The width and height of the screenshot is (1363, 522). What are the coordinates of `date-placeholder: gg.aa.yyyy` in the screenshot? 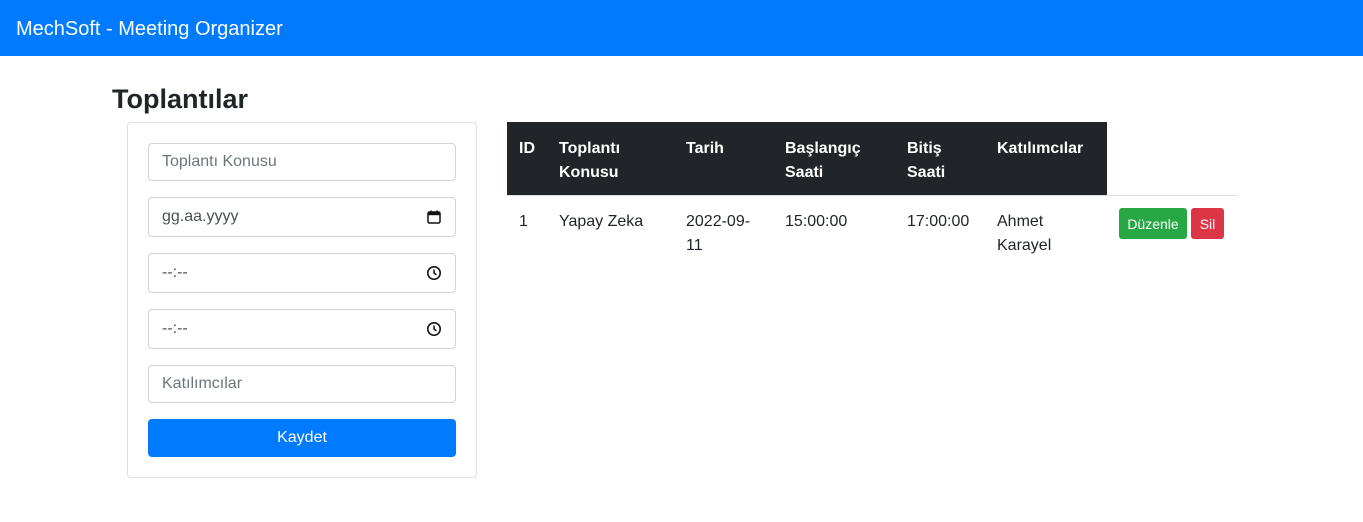 It's located at (200, 216).